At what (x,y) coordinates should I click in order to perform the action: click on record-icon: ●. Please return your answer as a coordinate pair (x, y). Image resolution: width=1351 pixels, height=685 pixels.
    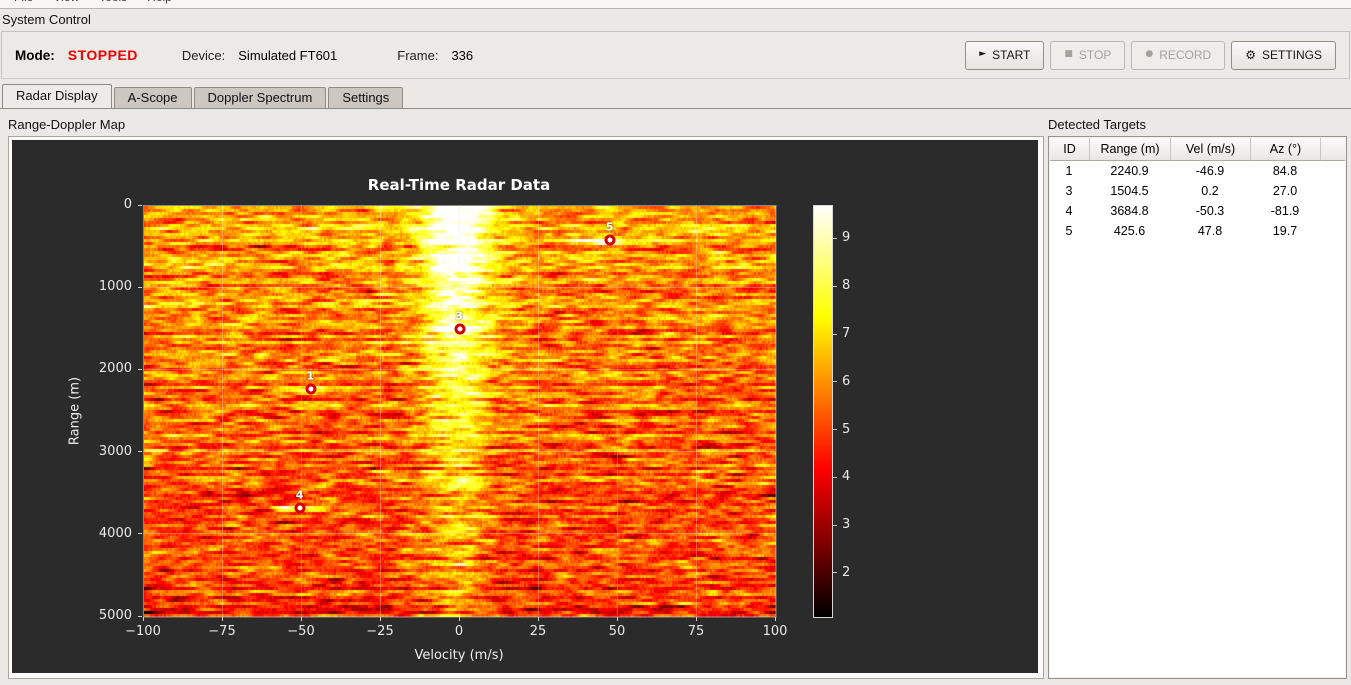
    Looking at the image, I should click on (1149, 54).